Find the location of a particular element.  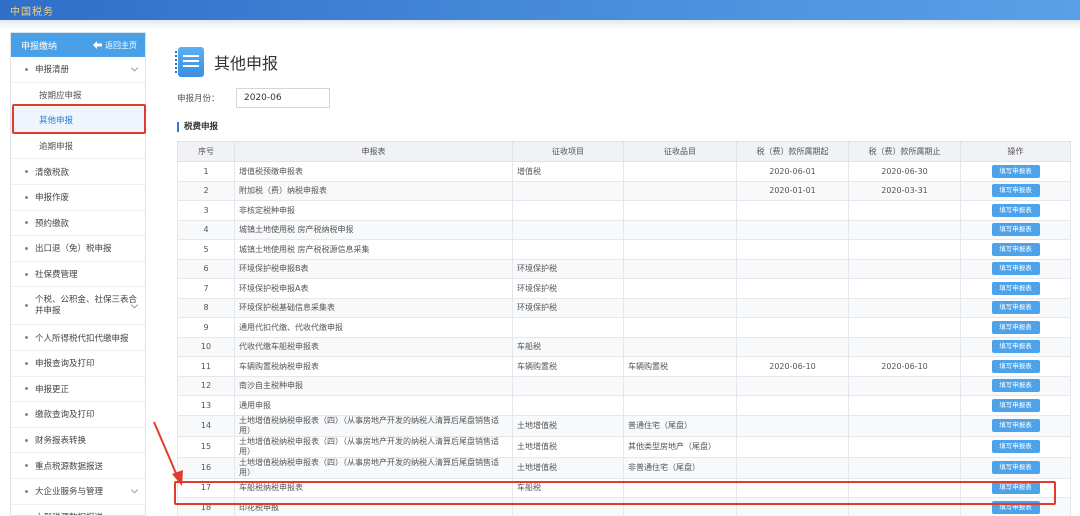

sidebar-item: 个税、公积金、社保三表合并申报 is located at coordinates (78, 306).